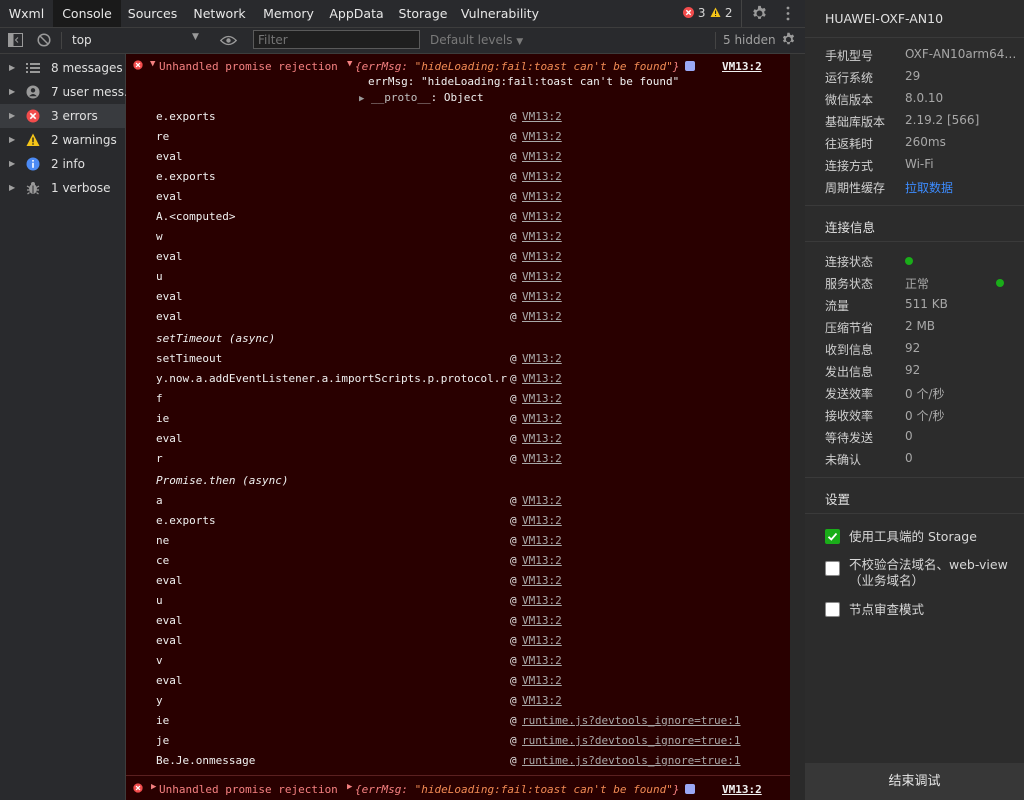 The height and width of the screenshot is (800, 1024). What do you see at coordinates (62, 140) in the screenshot?
I see `sidebar-item-warnings: ▶ 2 warnings` at bounding box center [62, 140].